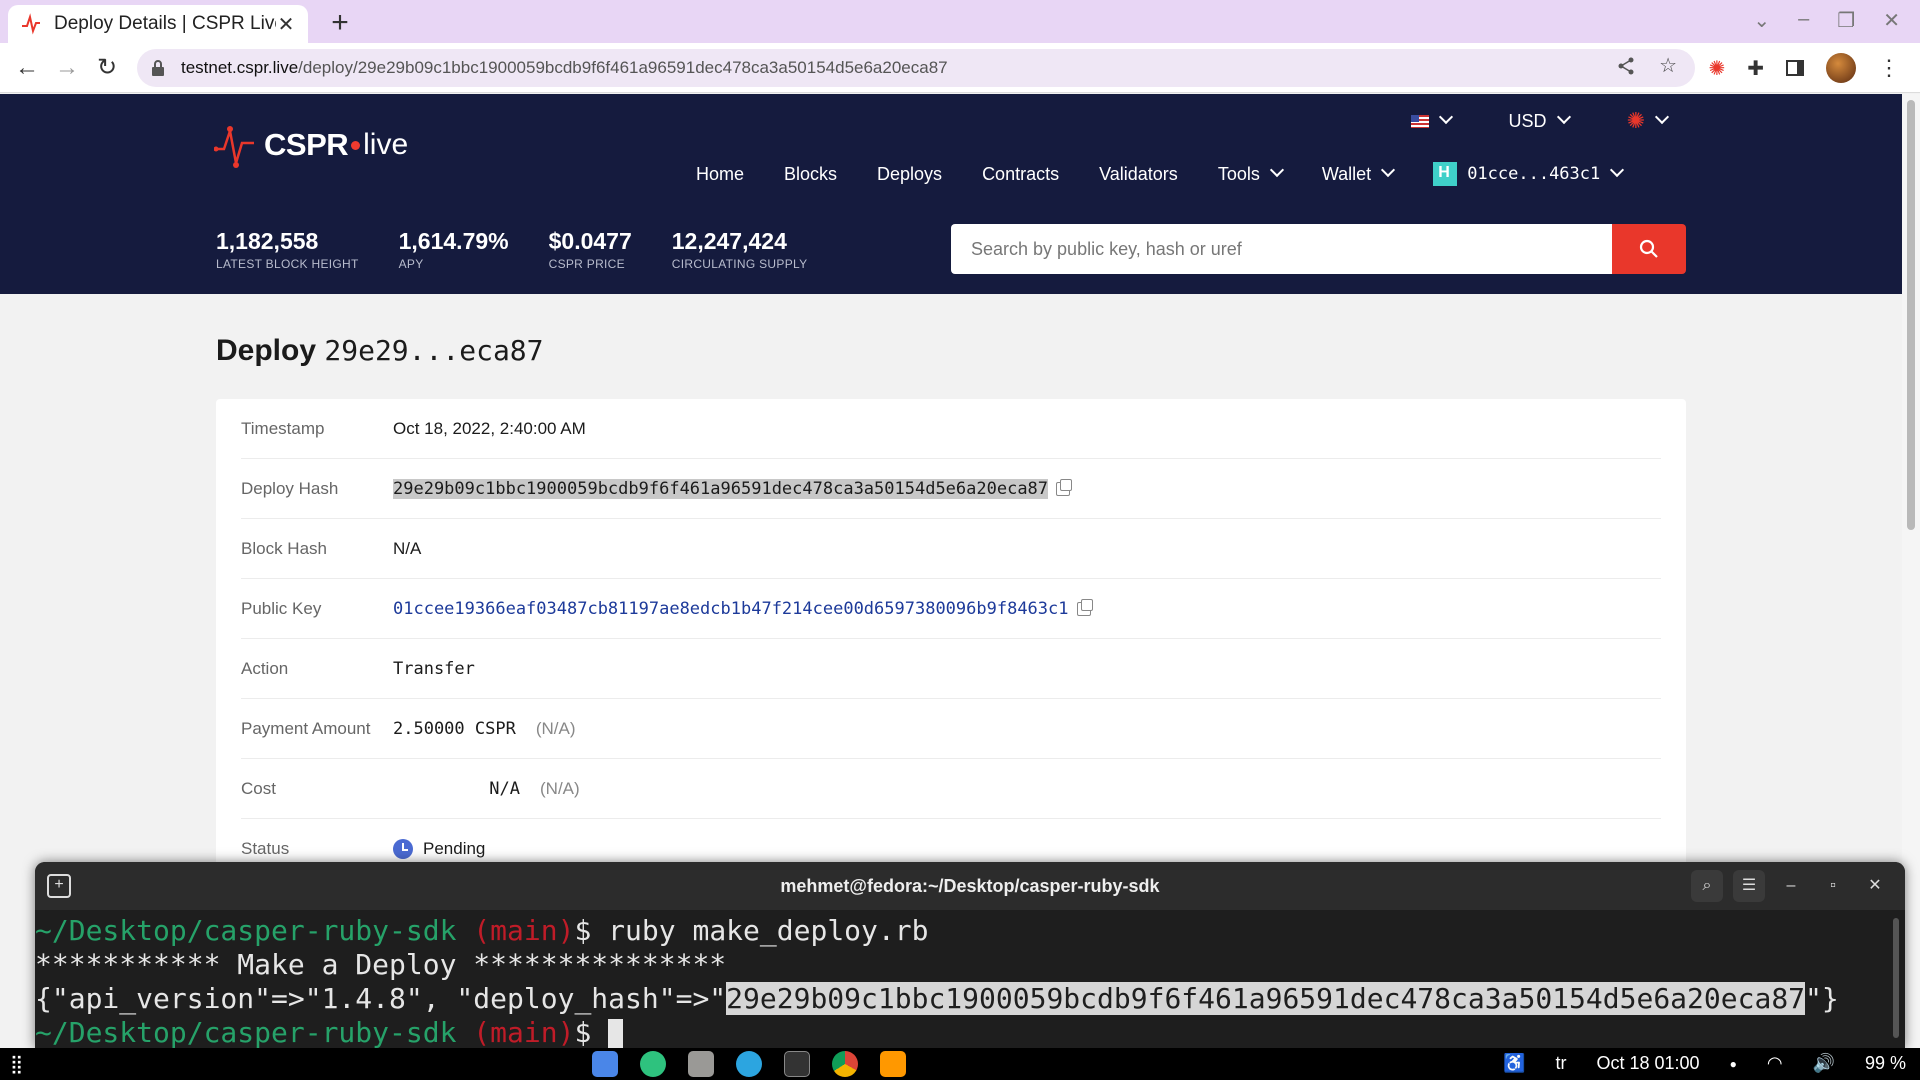 The width and height of the screenshot is (1920, 1080). Describe the element at coordinates (1359, 173) in the screenshot. I see `nav-wallet: Wallet` at that location.